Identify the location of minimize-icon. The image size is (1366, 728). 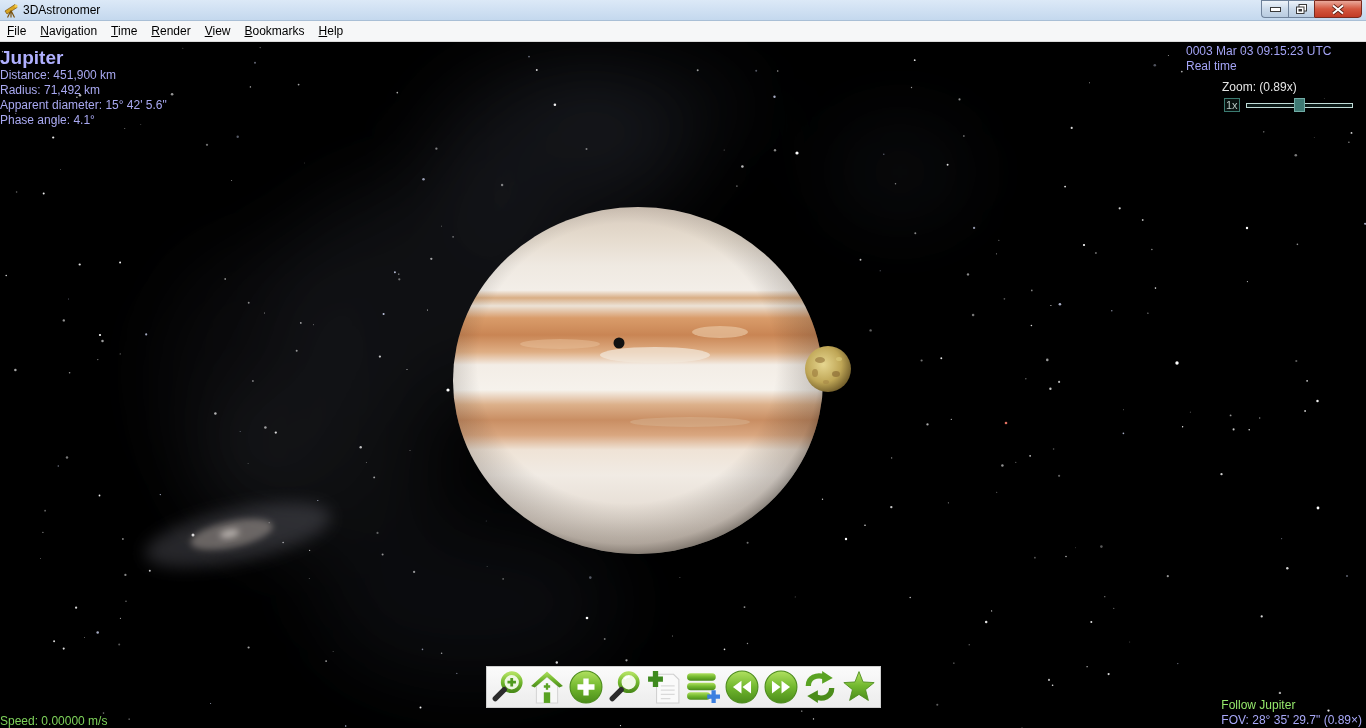
(1275, 9).